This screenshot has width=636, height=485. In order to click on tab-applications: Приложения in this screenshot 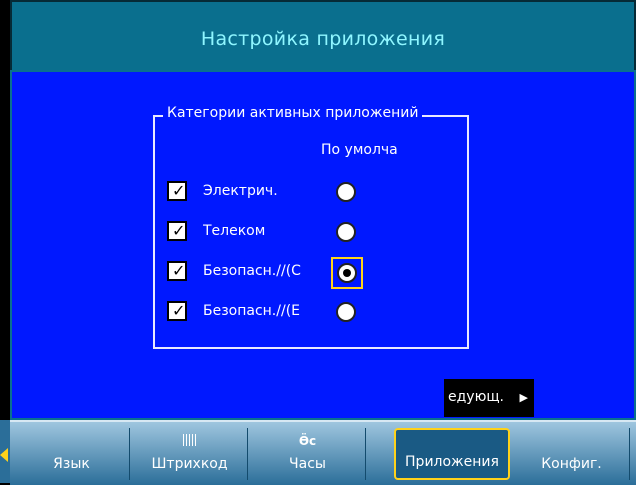, I will do `click(452, 454)`.